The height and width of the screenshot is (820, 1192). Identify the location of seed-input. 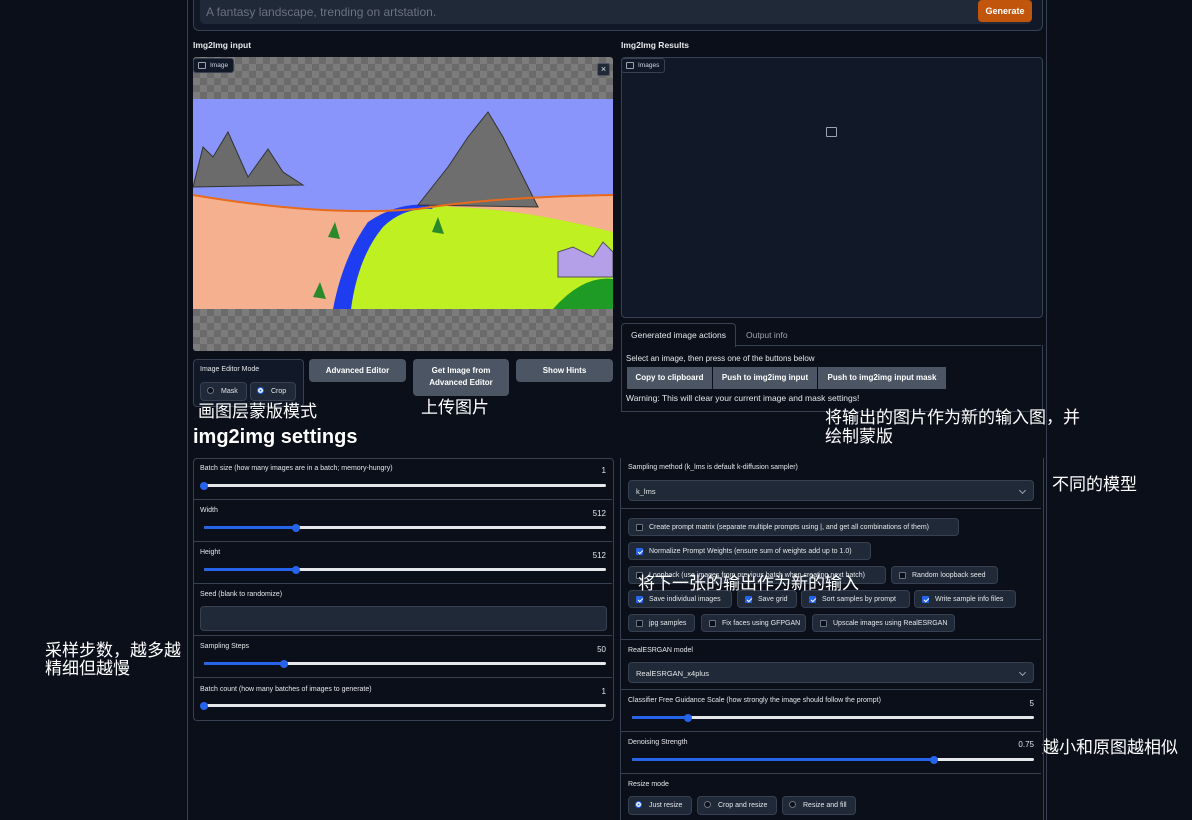
(403, 618).